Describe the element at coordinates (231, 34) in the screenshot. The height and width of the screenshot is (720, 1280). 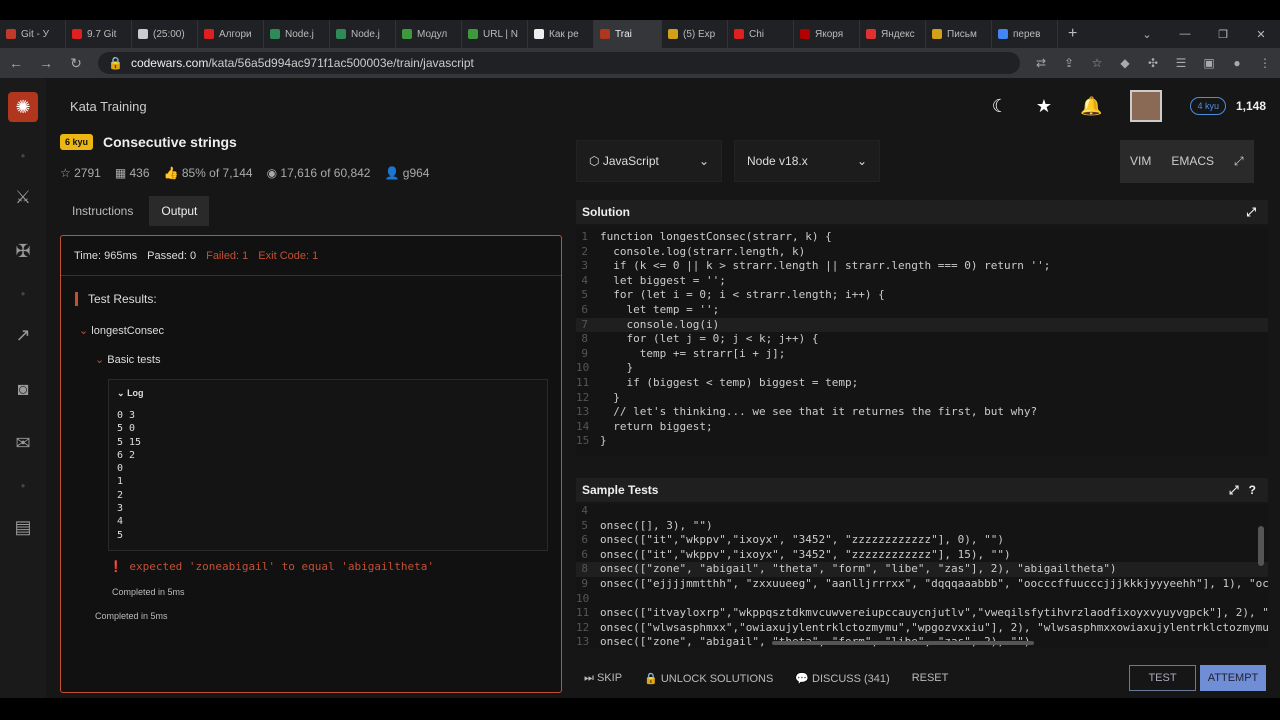
I see `browser-tab: Алгори` at that location.